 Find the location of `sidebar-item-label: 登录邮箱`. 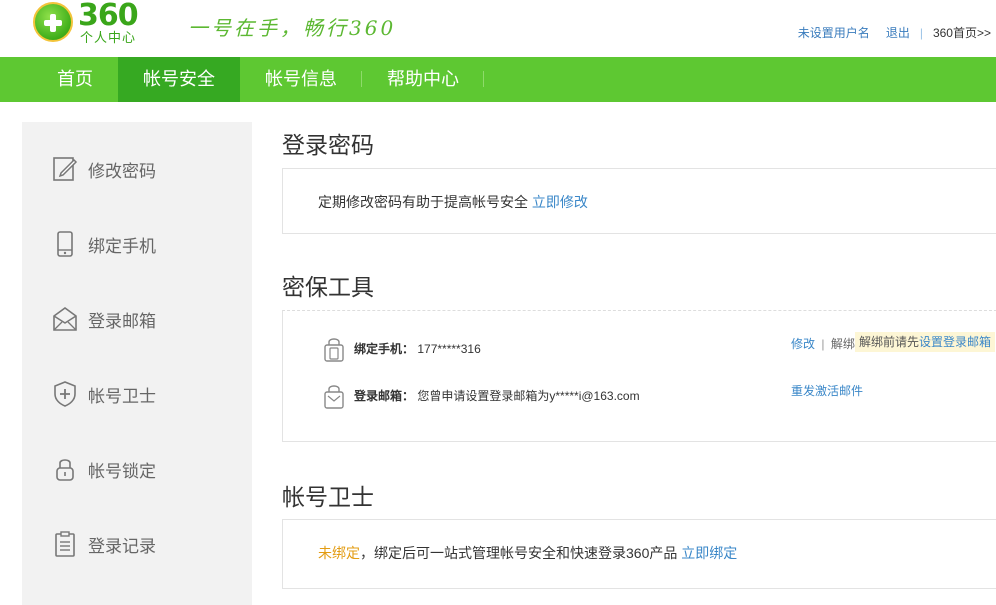

sidebar-item-label: 登录邮箱 is located at coordinates (122, 321).